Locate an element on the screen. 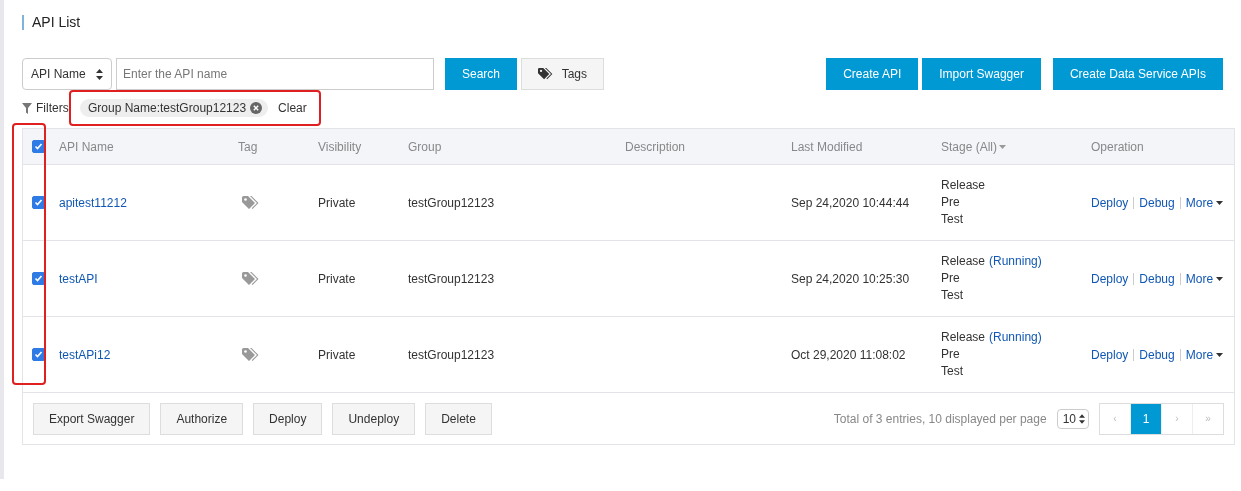 The width and height of the screenshot is (1241, 491). bulk-action-button: Delete is located at coordinates (458, 418).